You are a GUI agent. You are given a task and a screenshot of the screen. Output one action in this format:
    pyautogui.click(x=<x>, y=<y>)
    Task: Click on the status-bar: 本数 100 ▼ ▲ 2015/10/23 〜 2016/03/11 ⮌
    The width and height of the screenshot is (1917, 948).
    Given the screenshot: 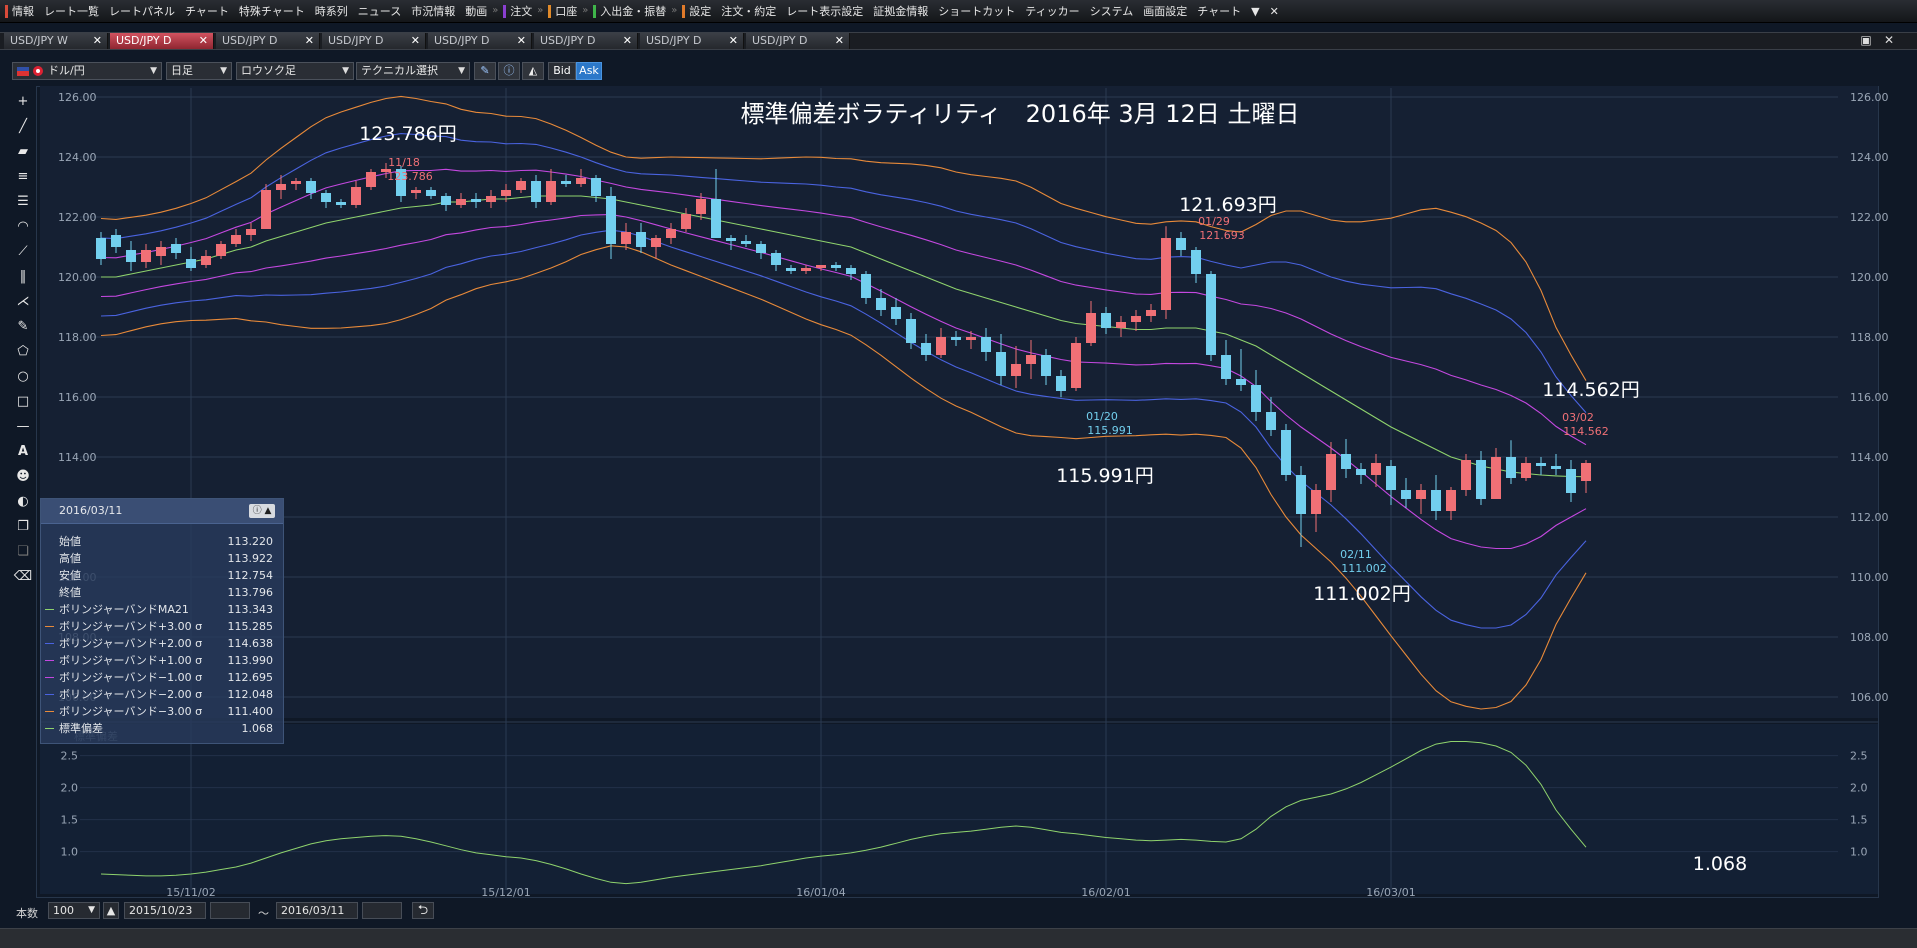 What is the action you would take?
    pyautogui.click(x=958, y=912)
    